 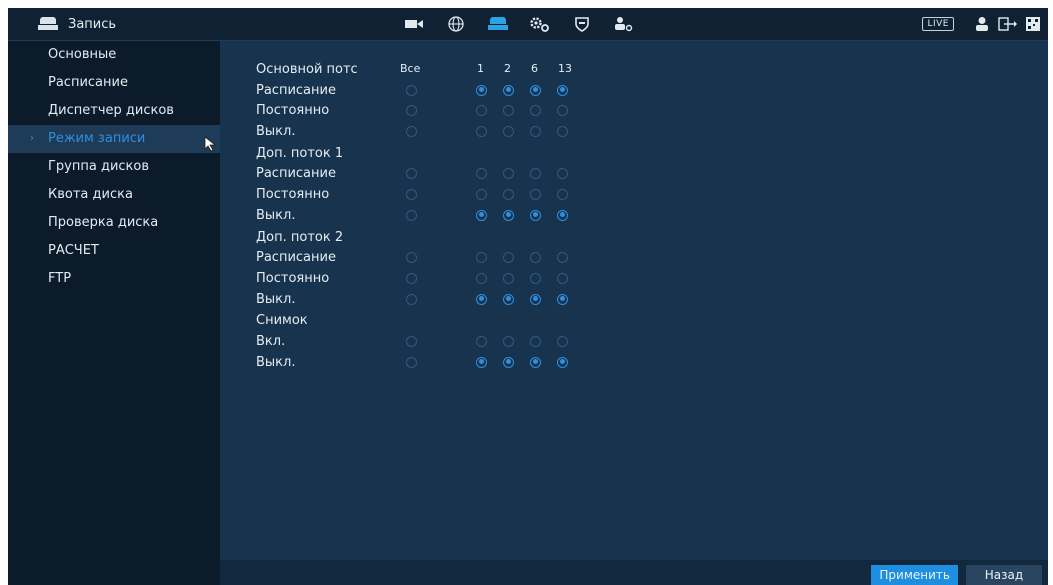 I want to click on sidebar-item: Проверка диска, so click(x=114, y=223).